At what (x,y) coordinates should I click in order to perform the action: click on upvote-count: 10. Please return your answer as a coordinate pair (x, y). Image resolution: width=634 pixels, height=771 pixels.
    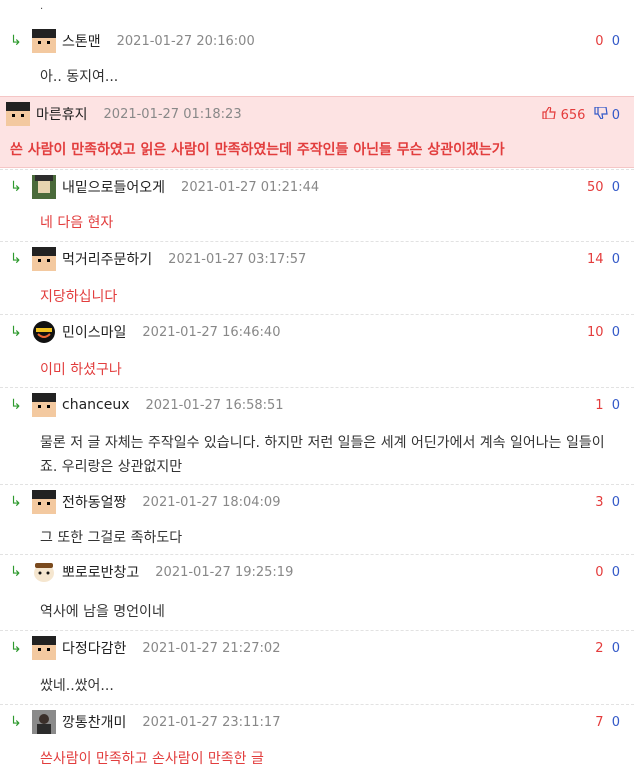
    Looking at the image, I should click on (595, 332).